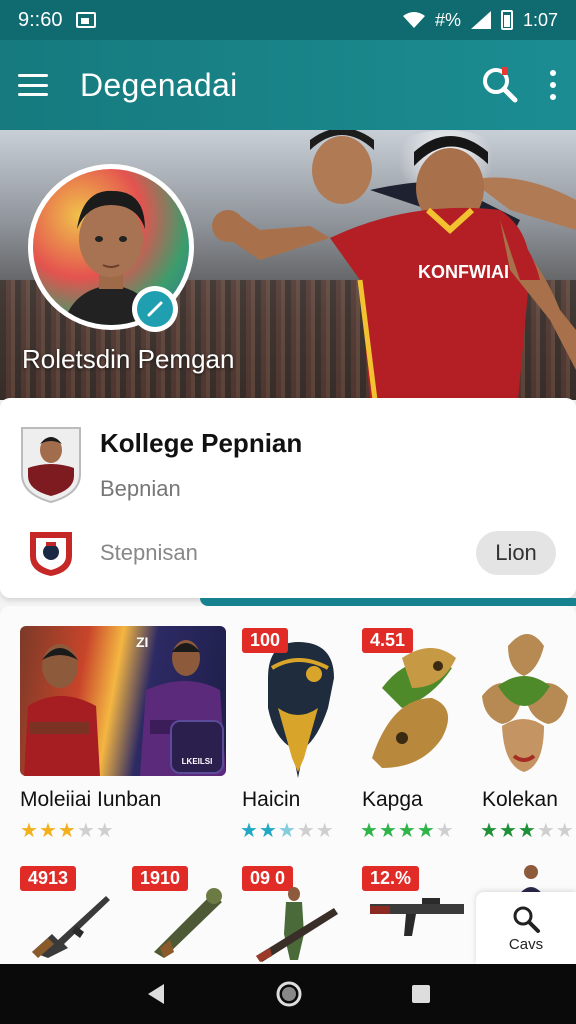  Describe the element at coordinates (90, 800) in the screenshot. I see `item-name: Moleiiai Iunban` at that location.